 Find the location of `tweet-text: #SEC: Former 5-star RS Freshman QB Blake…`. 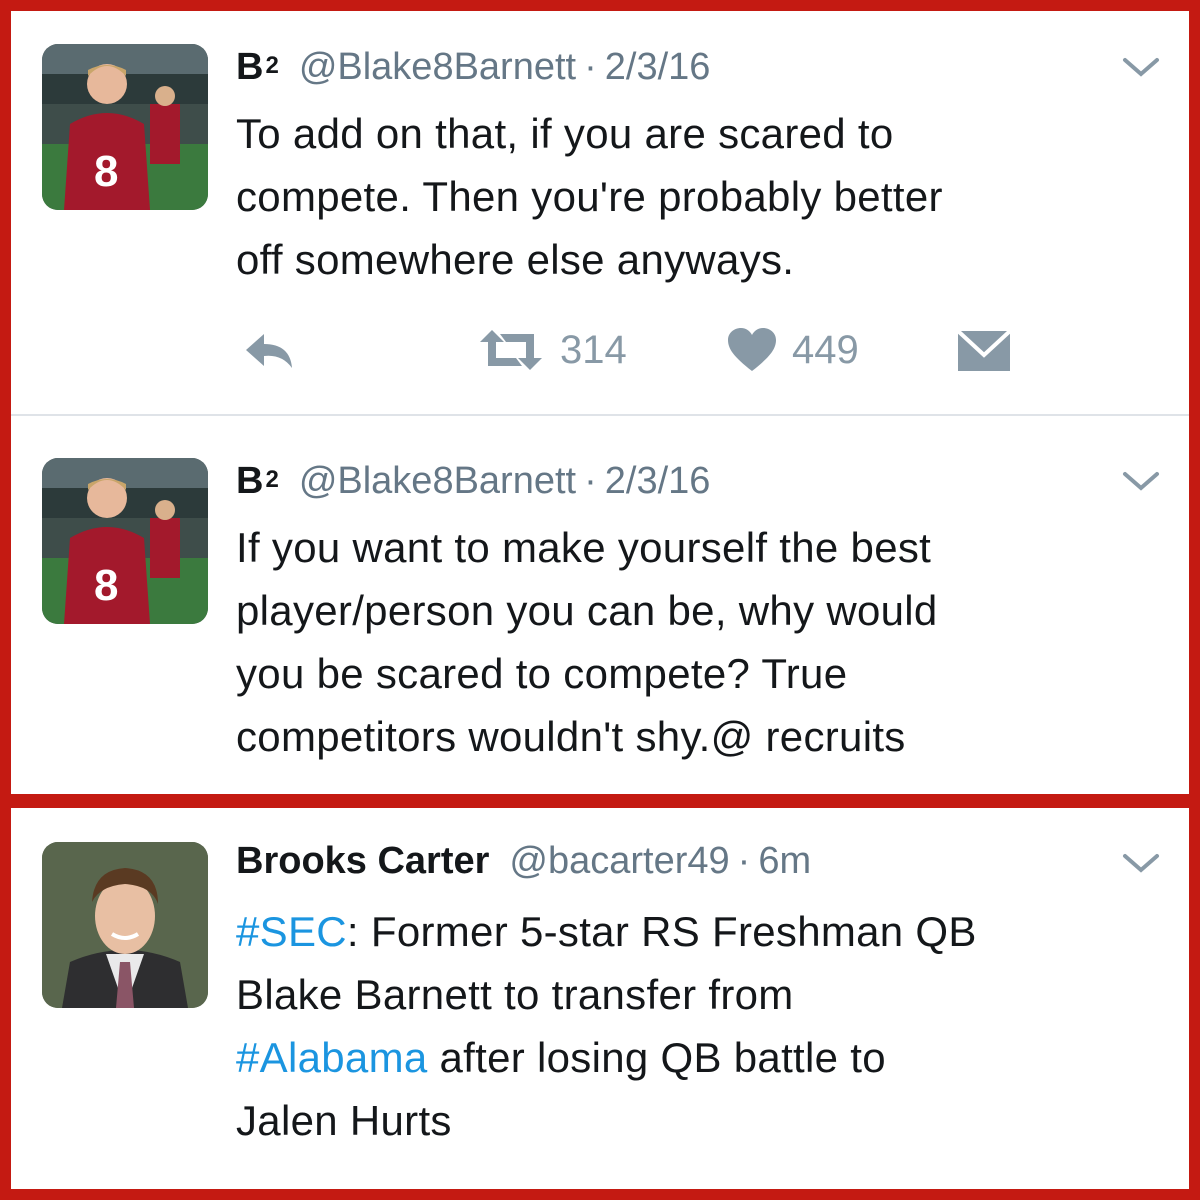

tweet-text: #SEC: Former 5-star RS Freshman QB Blake… is located at coordinates (606, 1026).